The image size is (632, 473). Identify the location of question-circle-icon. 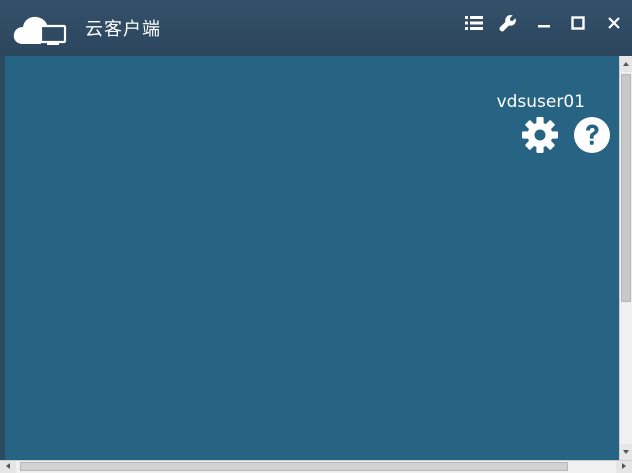
(592, 135).